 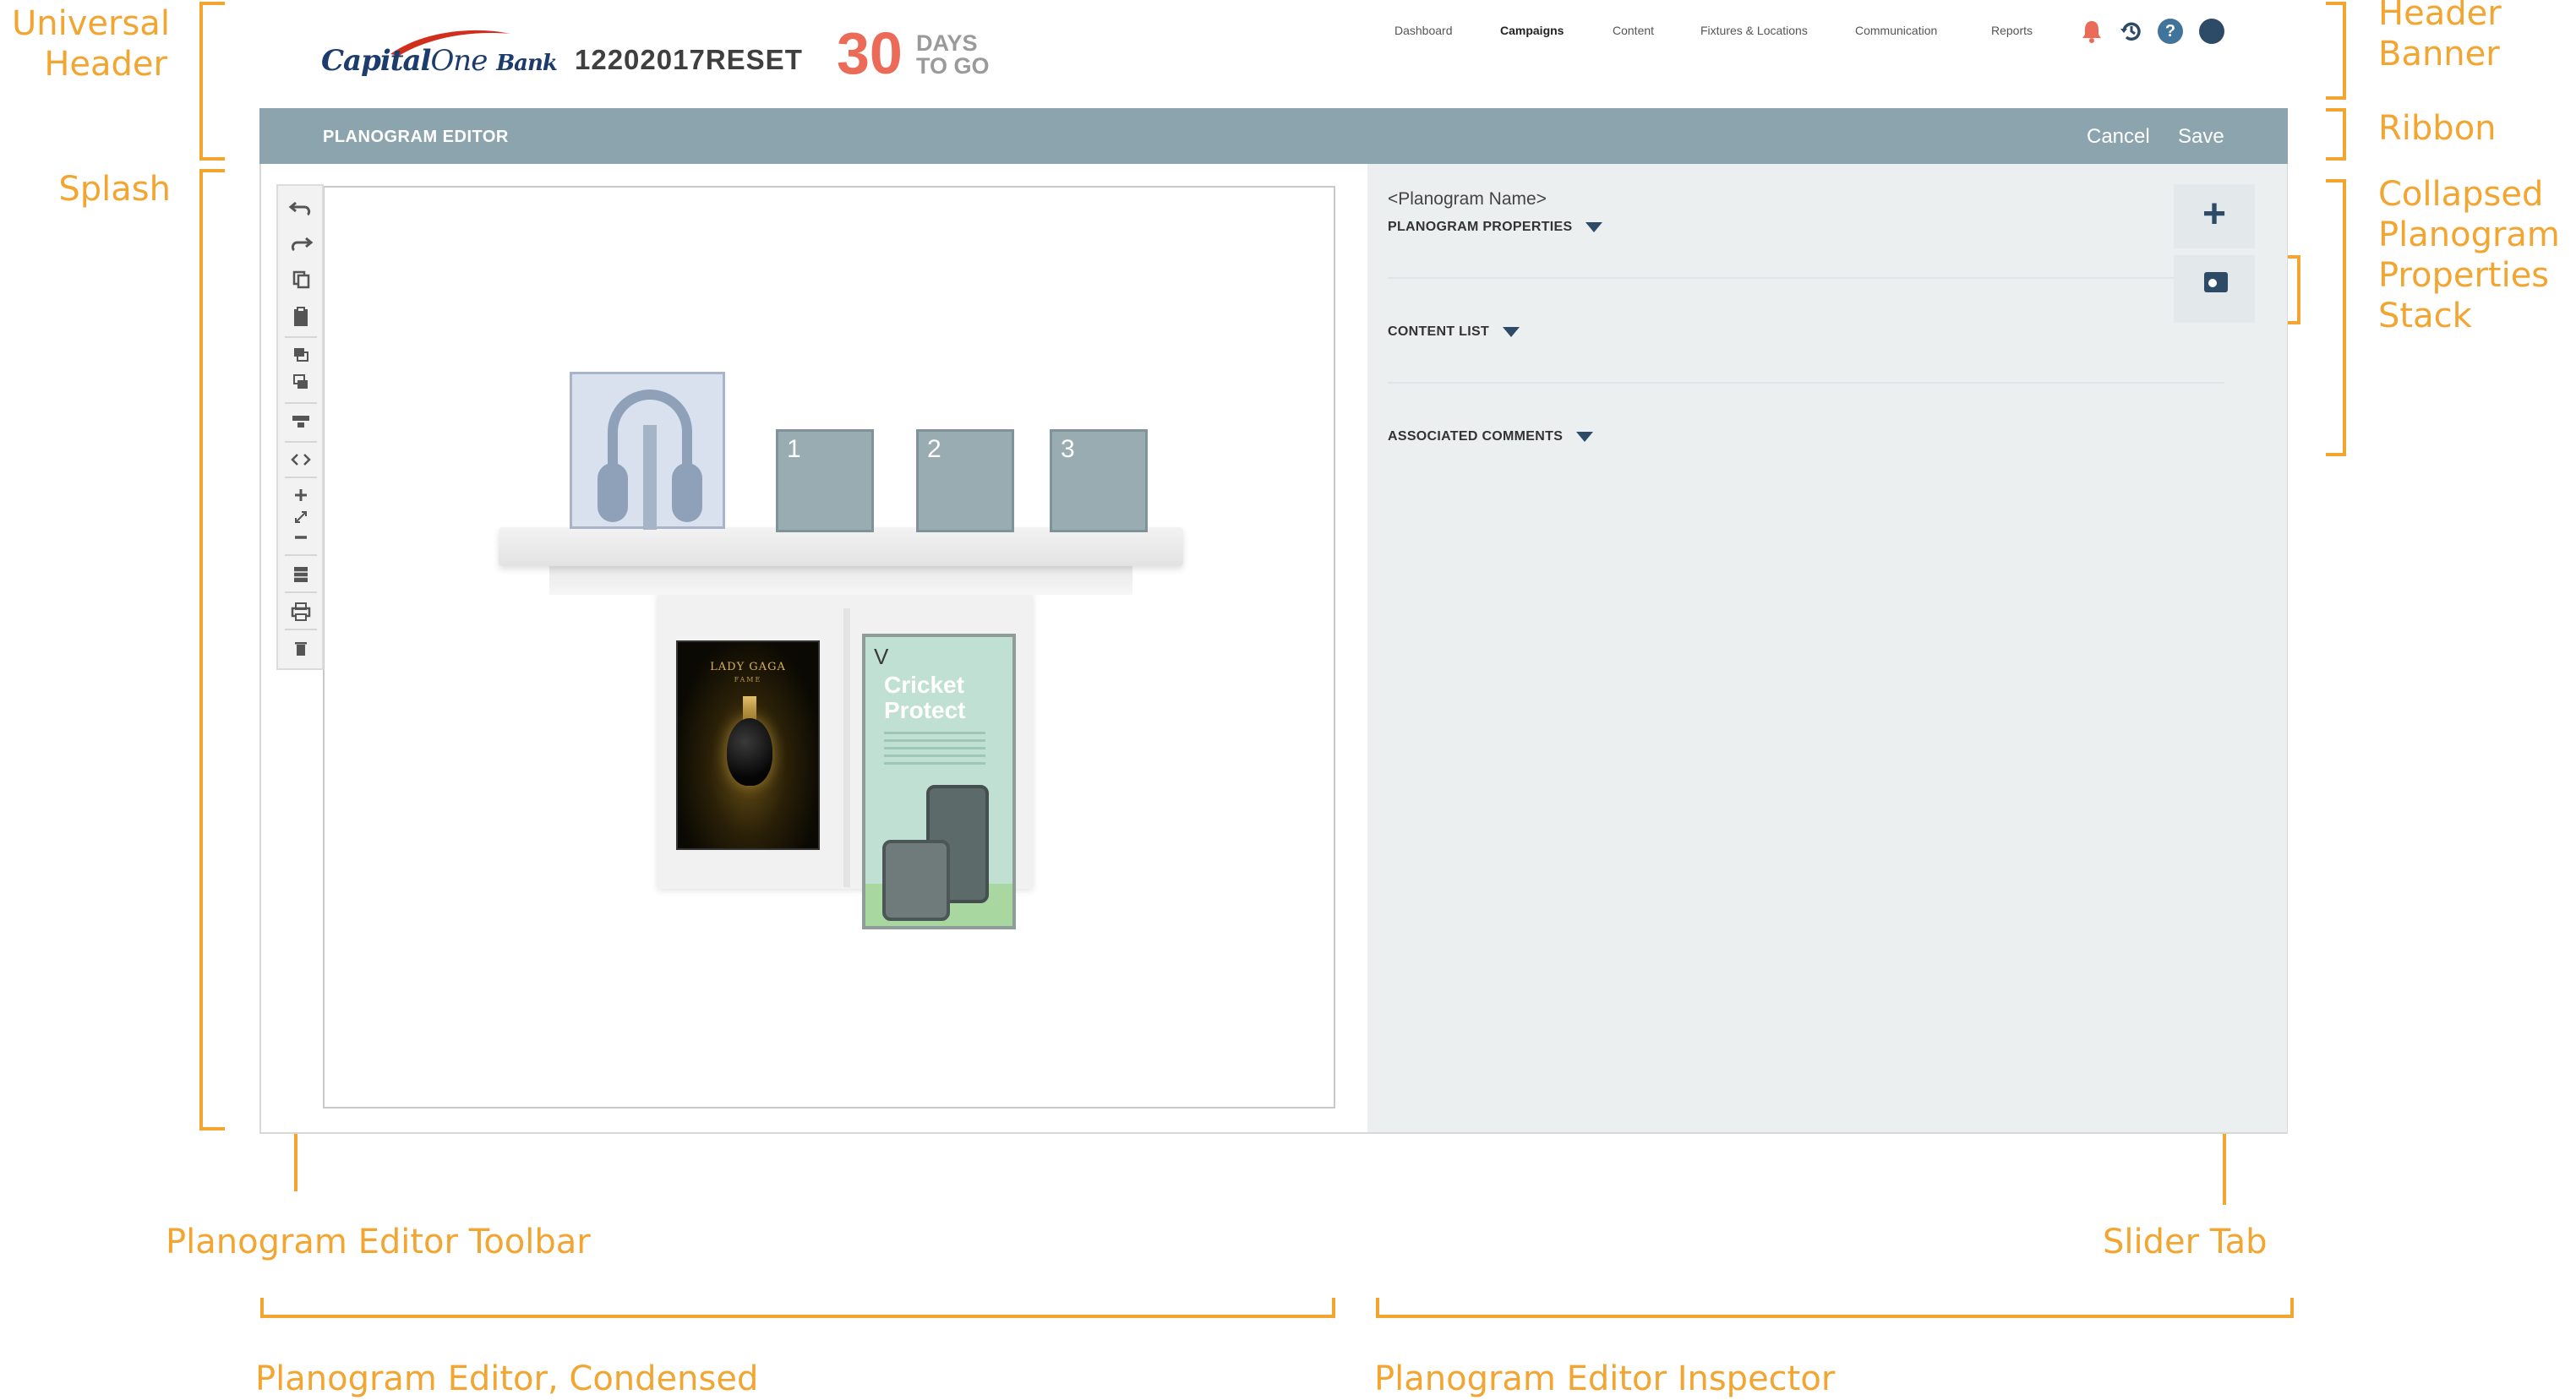 I want to click on nav-communication: Communication, so click(x=1896, y=30).